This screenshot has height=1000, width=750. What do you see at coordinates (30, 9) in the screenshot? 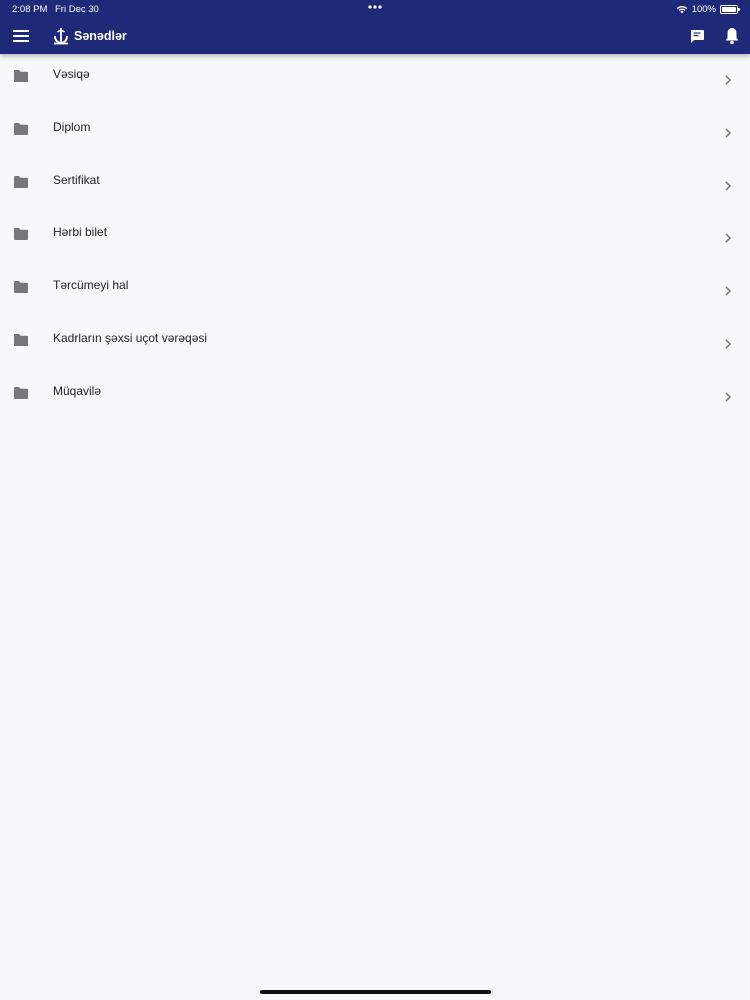
I see `status-time: 2:08 PM` at bounding box center [30, 9].